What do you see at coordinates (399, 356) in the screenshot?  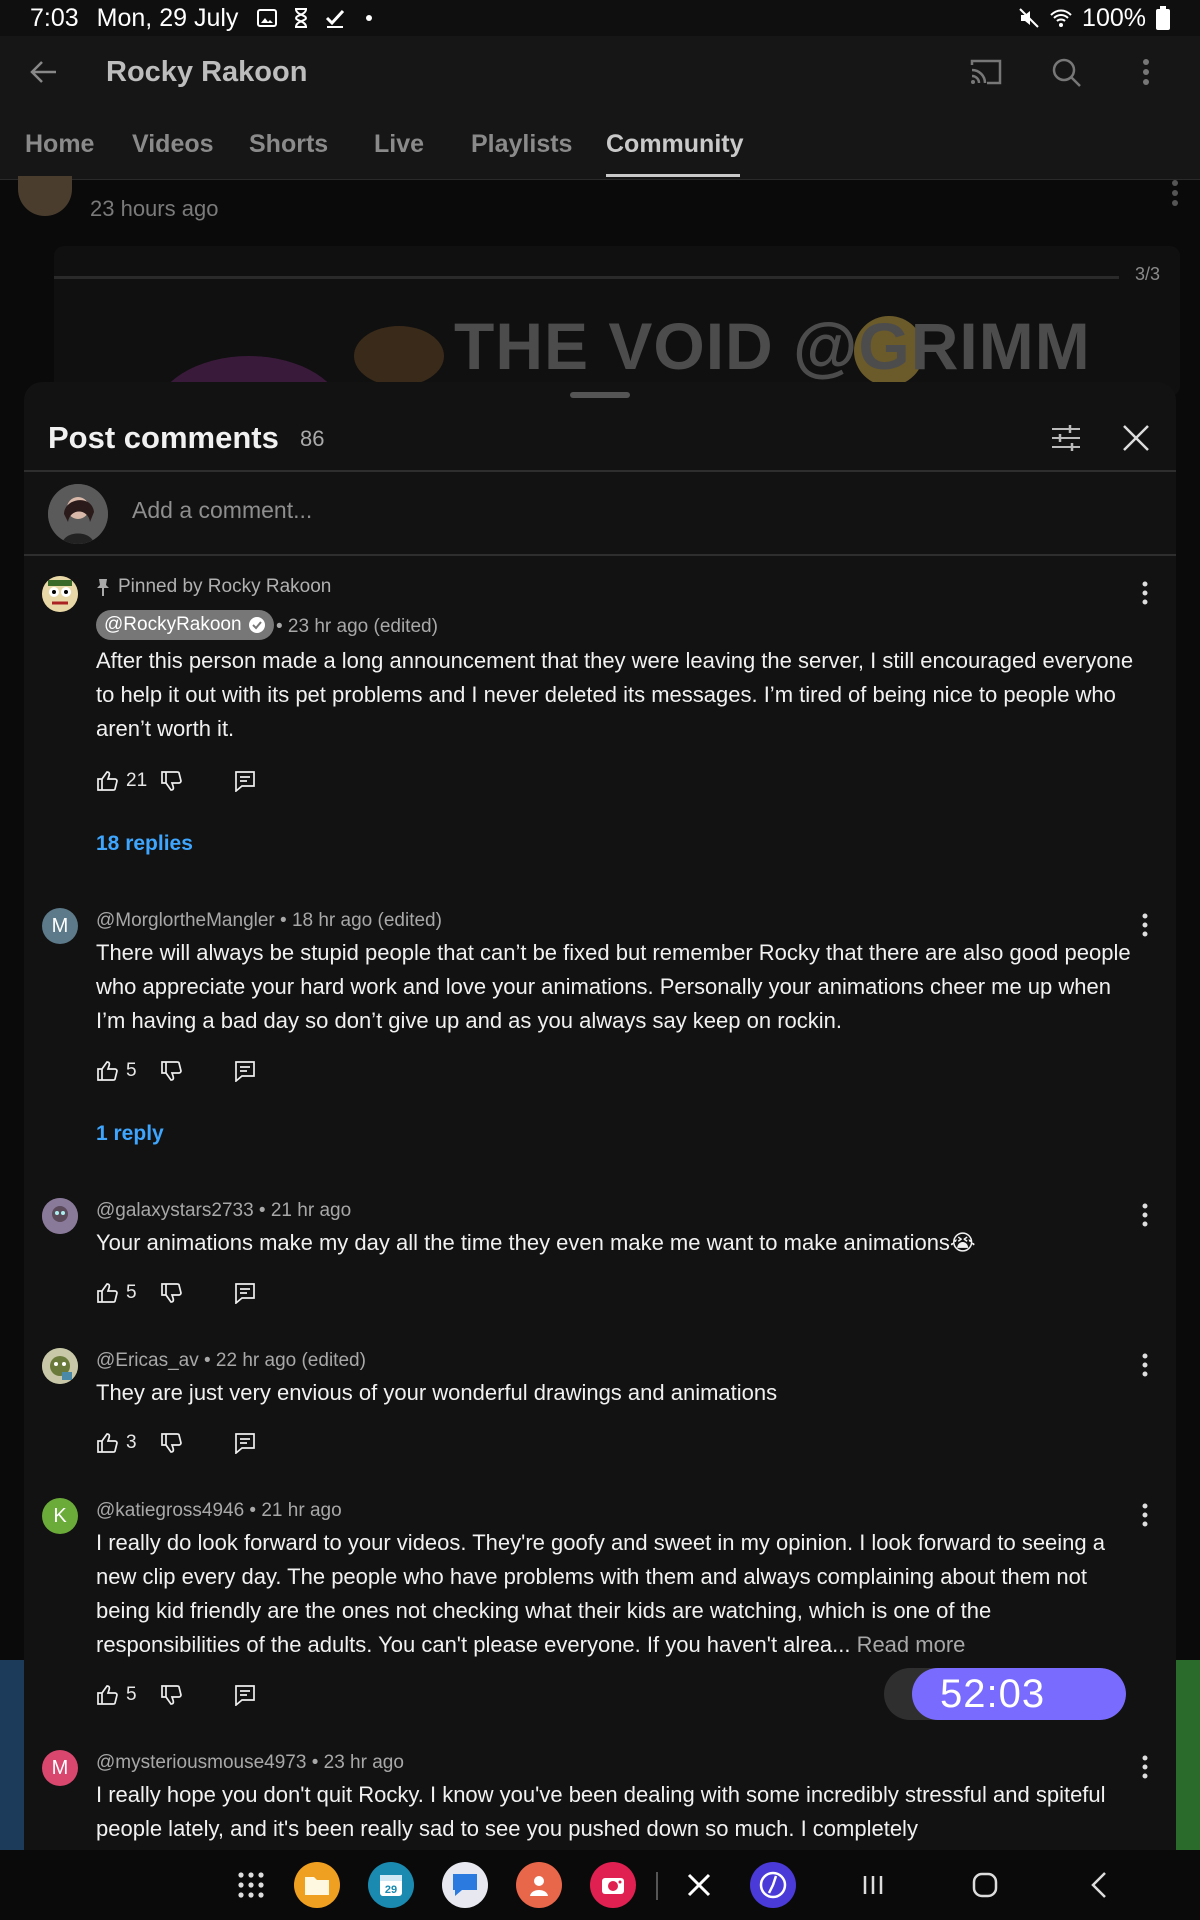 I see `eye-emoji-graphic` at bounding box center [399, 356].